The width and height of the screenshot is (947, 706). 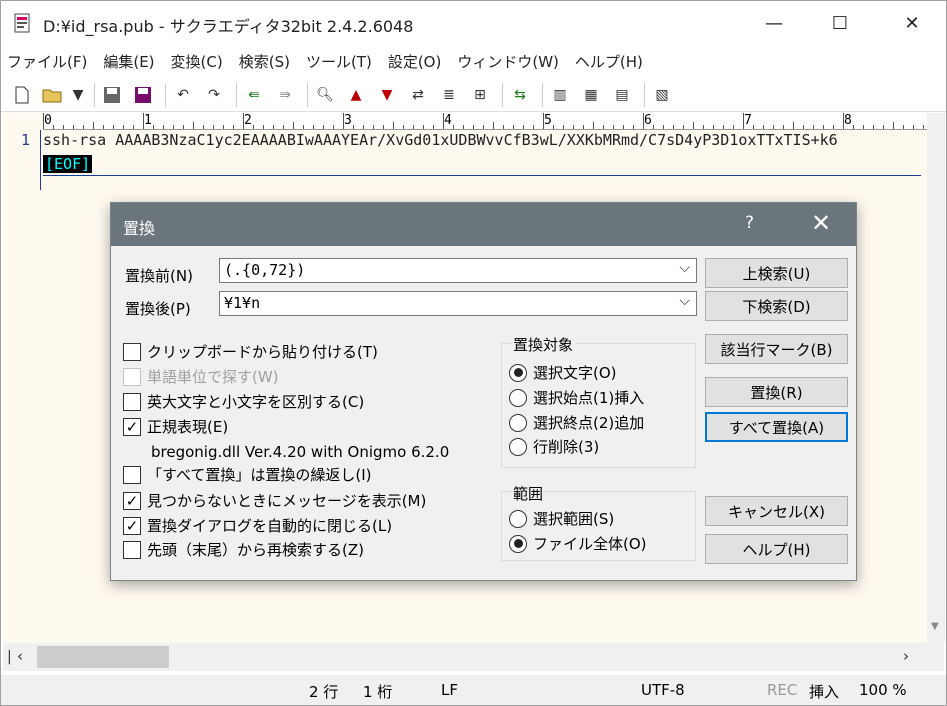 I want to click on mark-lines-button: 該当行マーク(B), so click(x=776, y=349).